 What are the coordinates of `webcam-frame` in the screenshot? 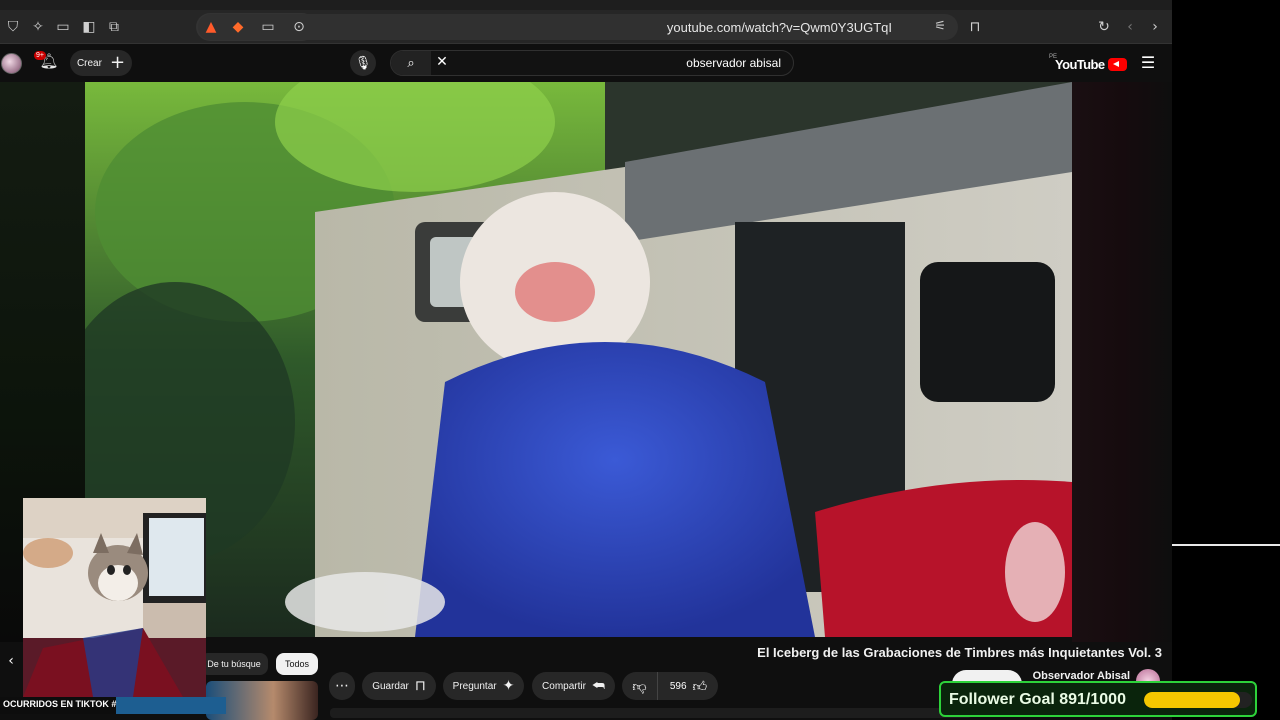 It's located at (114, 597).